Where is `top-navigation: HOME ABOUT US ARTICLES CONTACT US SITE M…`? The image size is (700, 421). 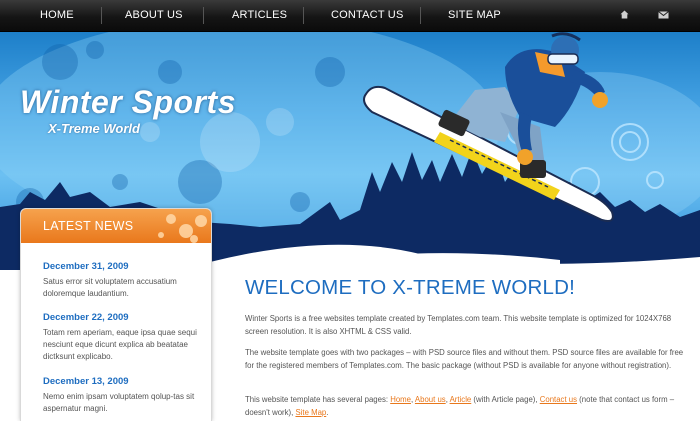
top-navigation: HOME ABOUT US ARTICLES CONTACT US SITE M… is located at coordinates (350, 16).